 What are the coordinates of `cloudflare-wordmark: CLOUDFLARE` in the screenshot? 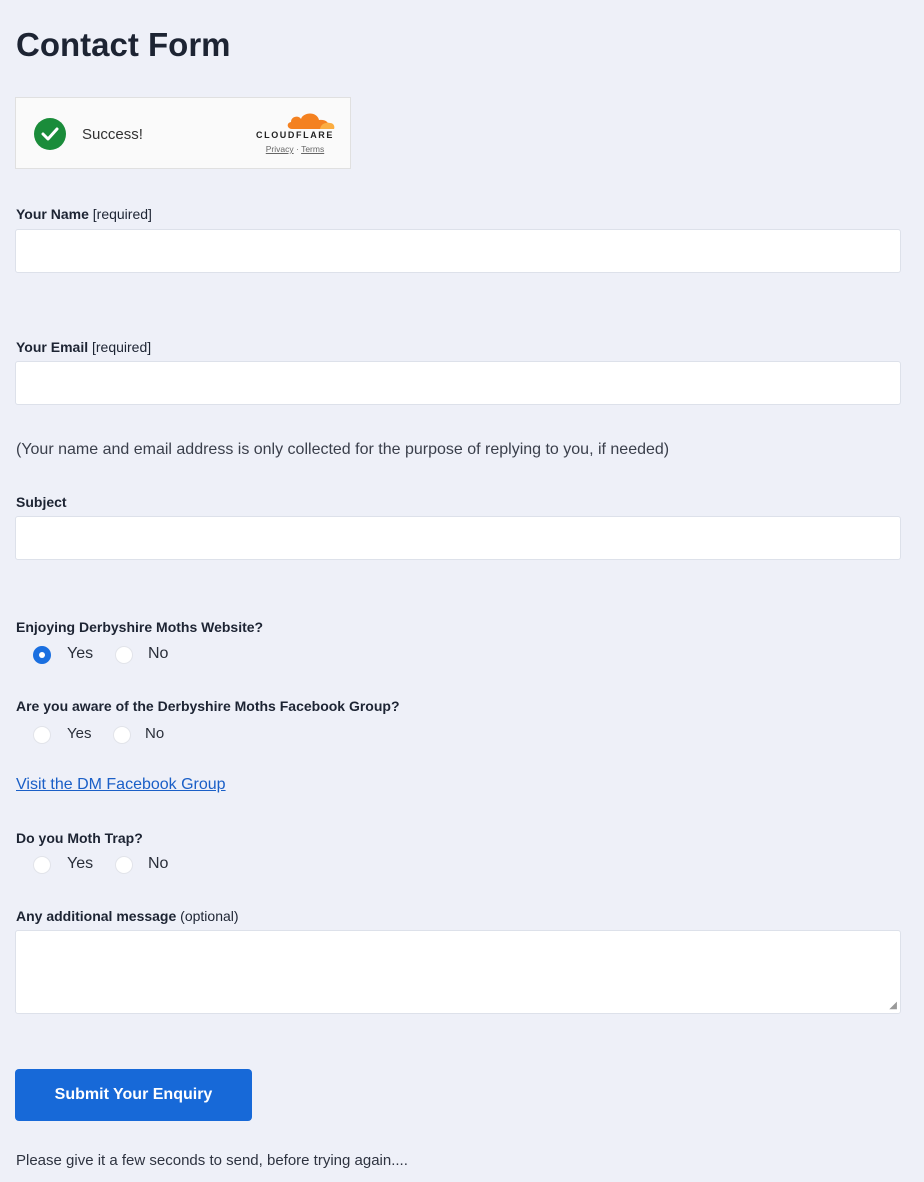 It's located at (295, 135).